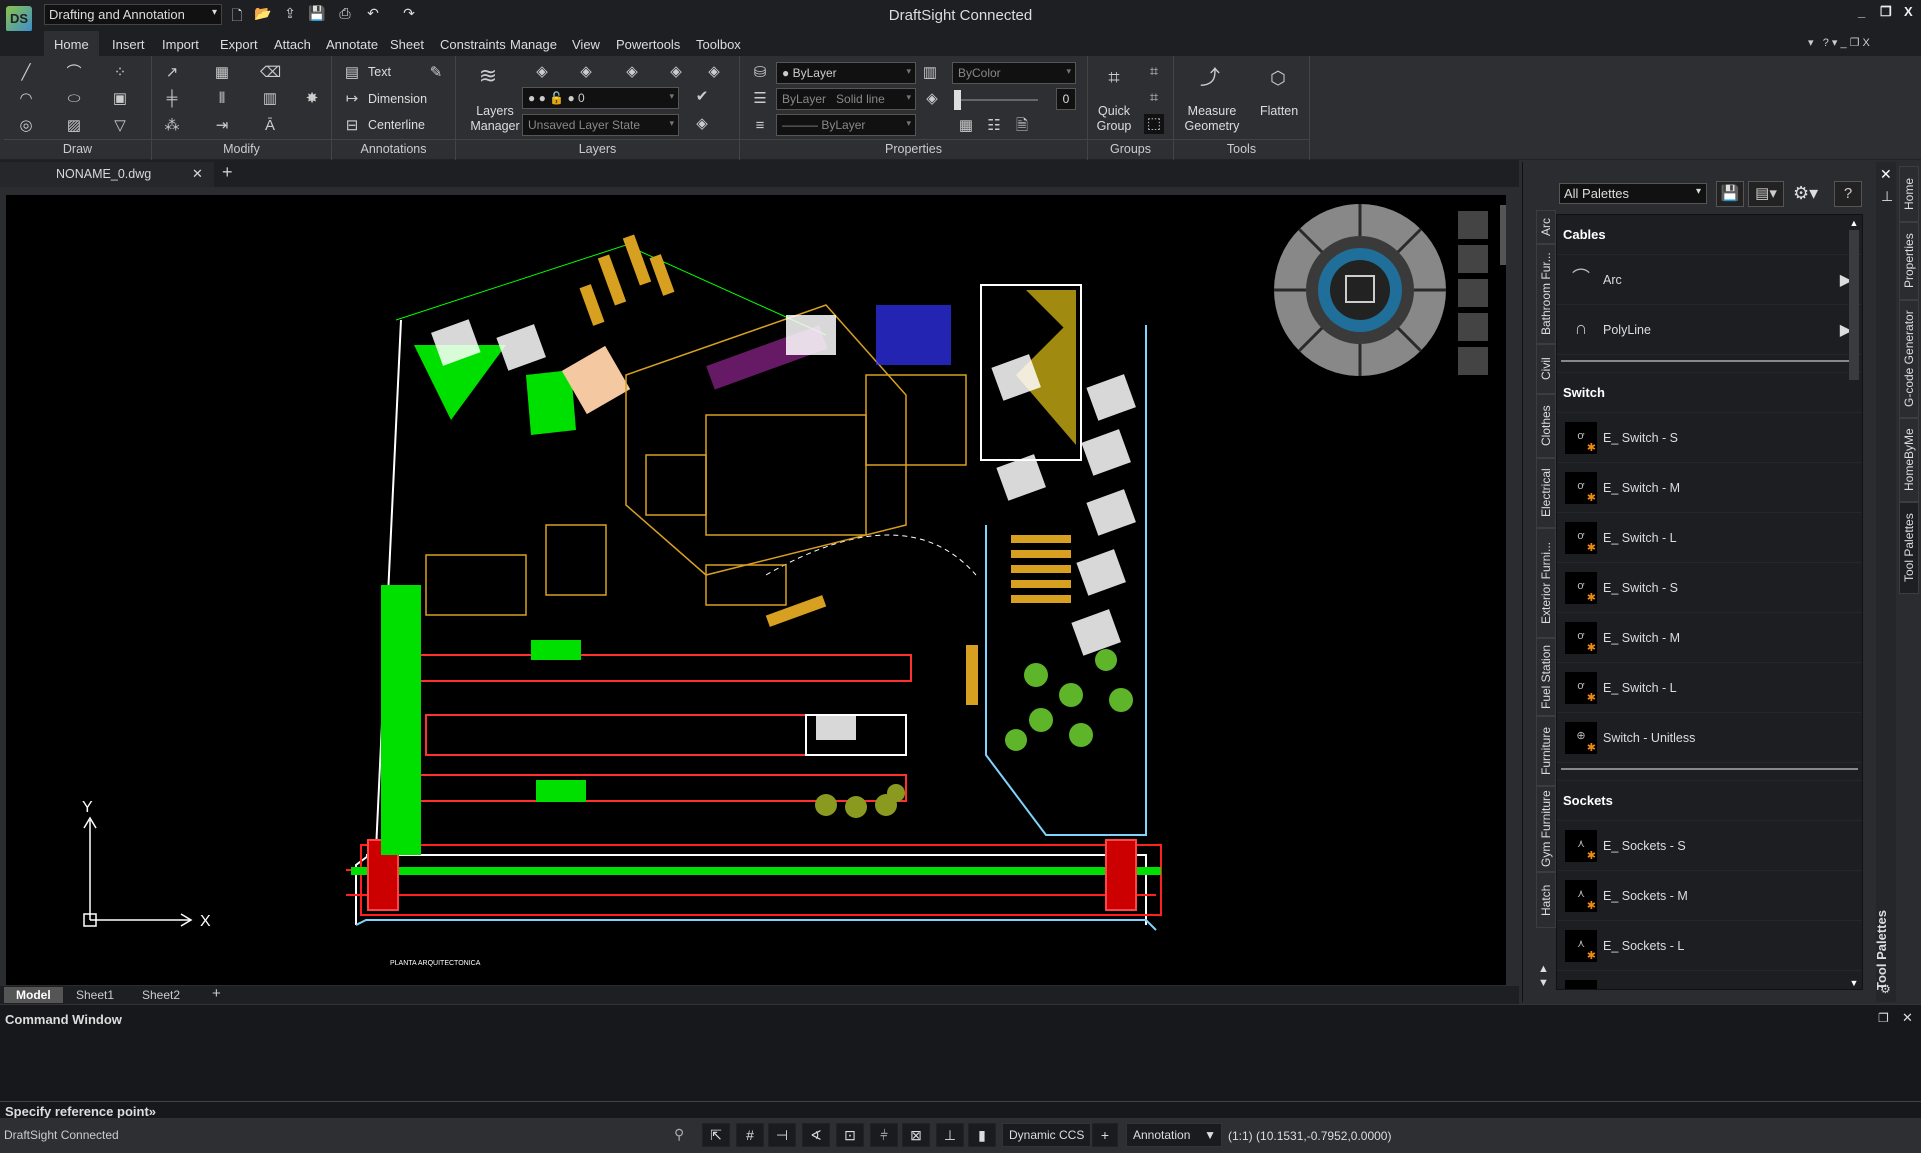  I want to click on quick-group-button: Quick Group, so click(1114, 119).